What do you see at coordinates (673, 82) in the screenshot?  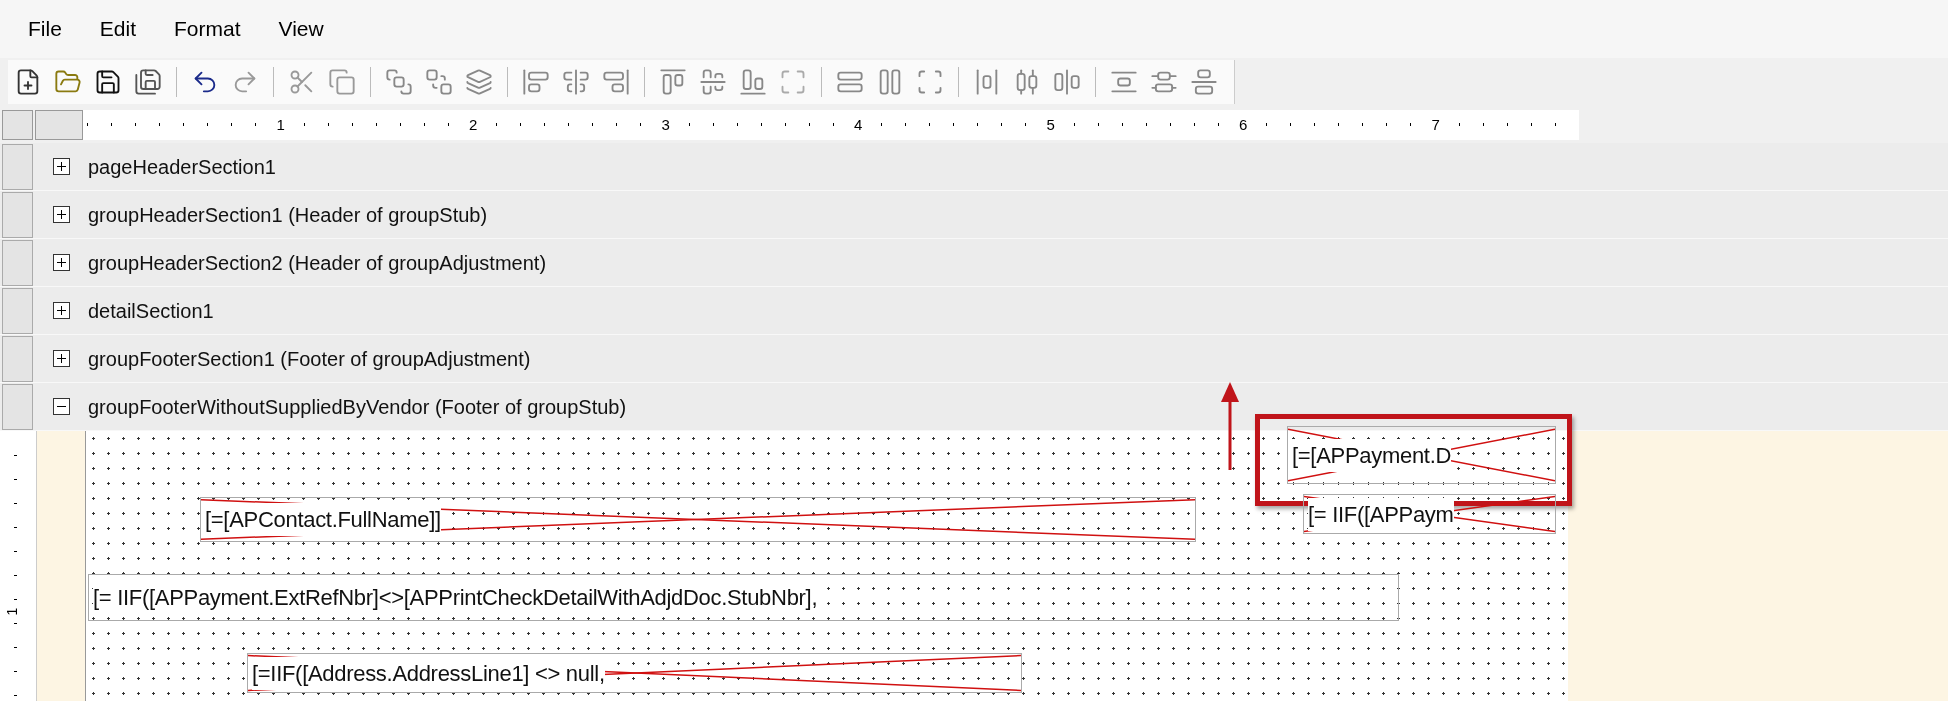 I see `align-top-icon` at bounding box center [673, 82].